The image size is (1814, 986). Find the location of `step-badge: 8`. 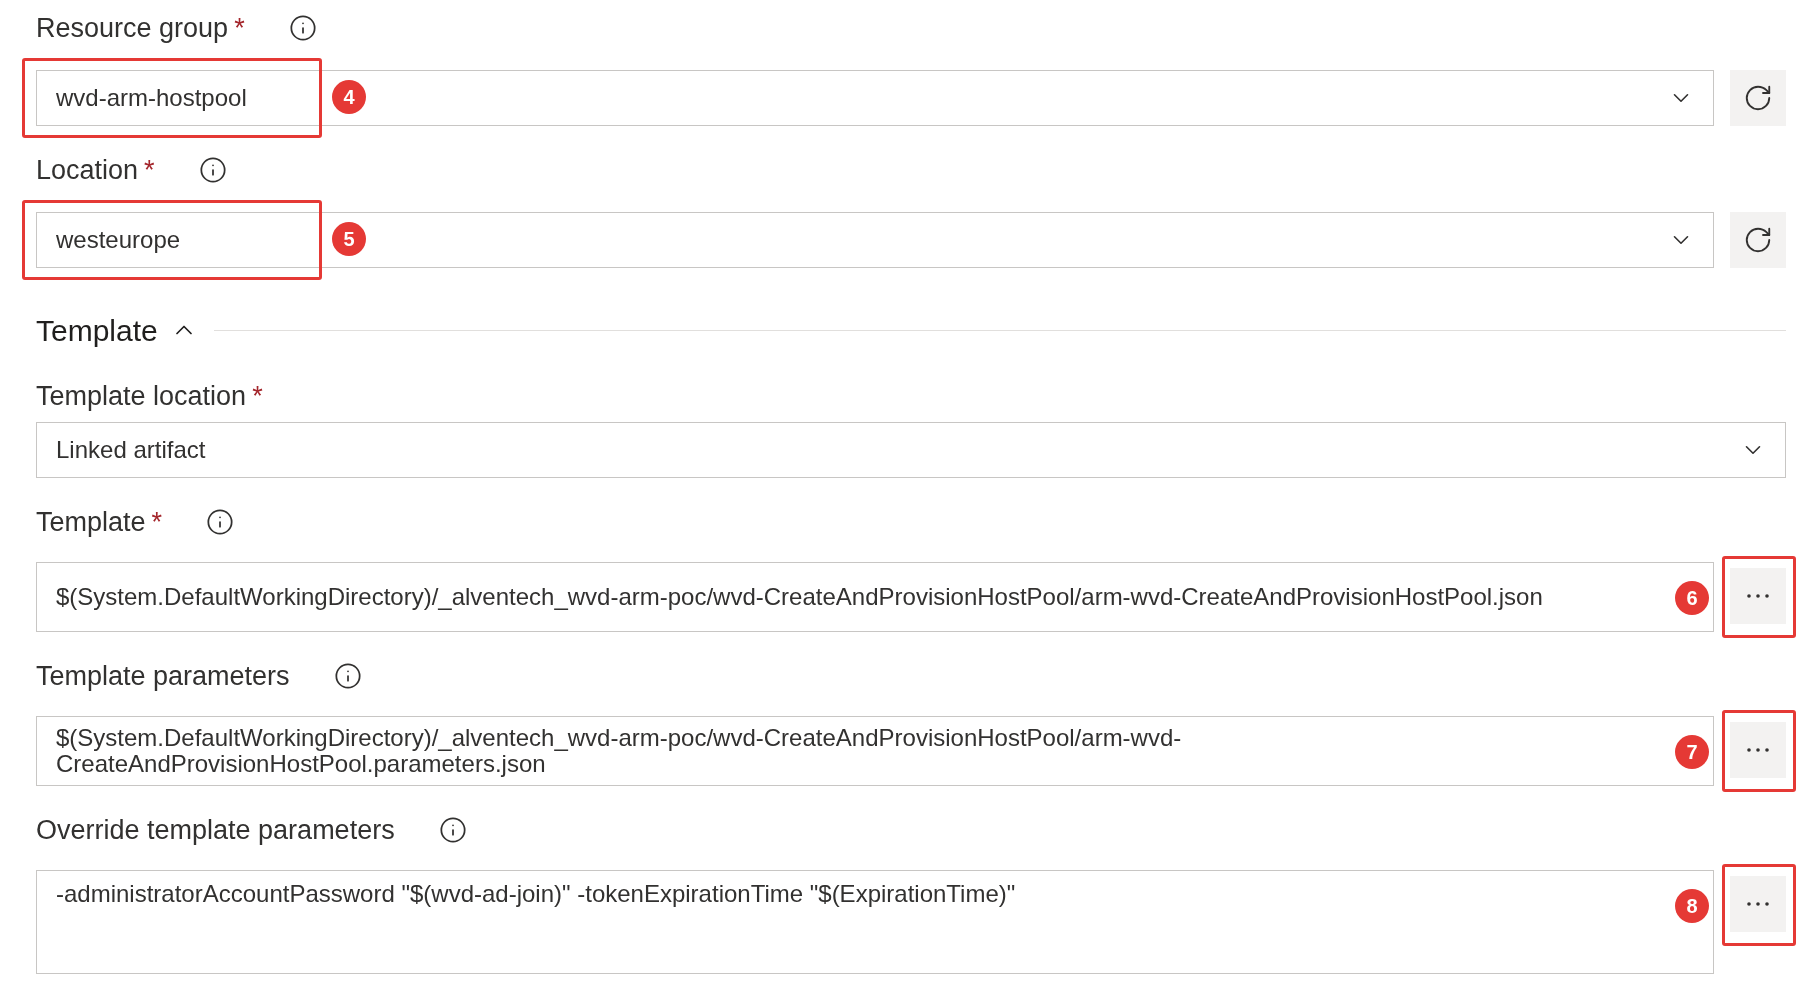

step-badge: 8 is located at coordinates (1692, 906).